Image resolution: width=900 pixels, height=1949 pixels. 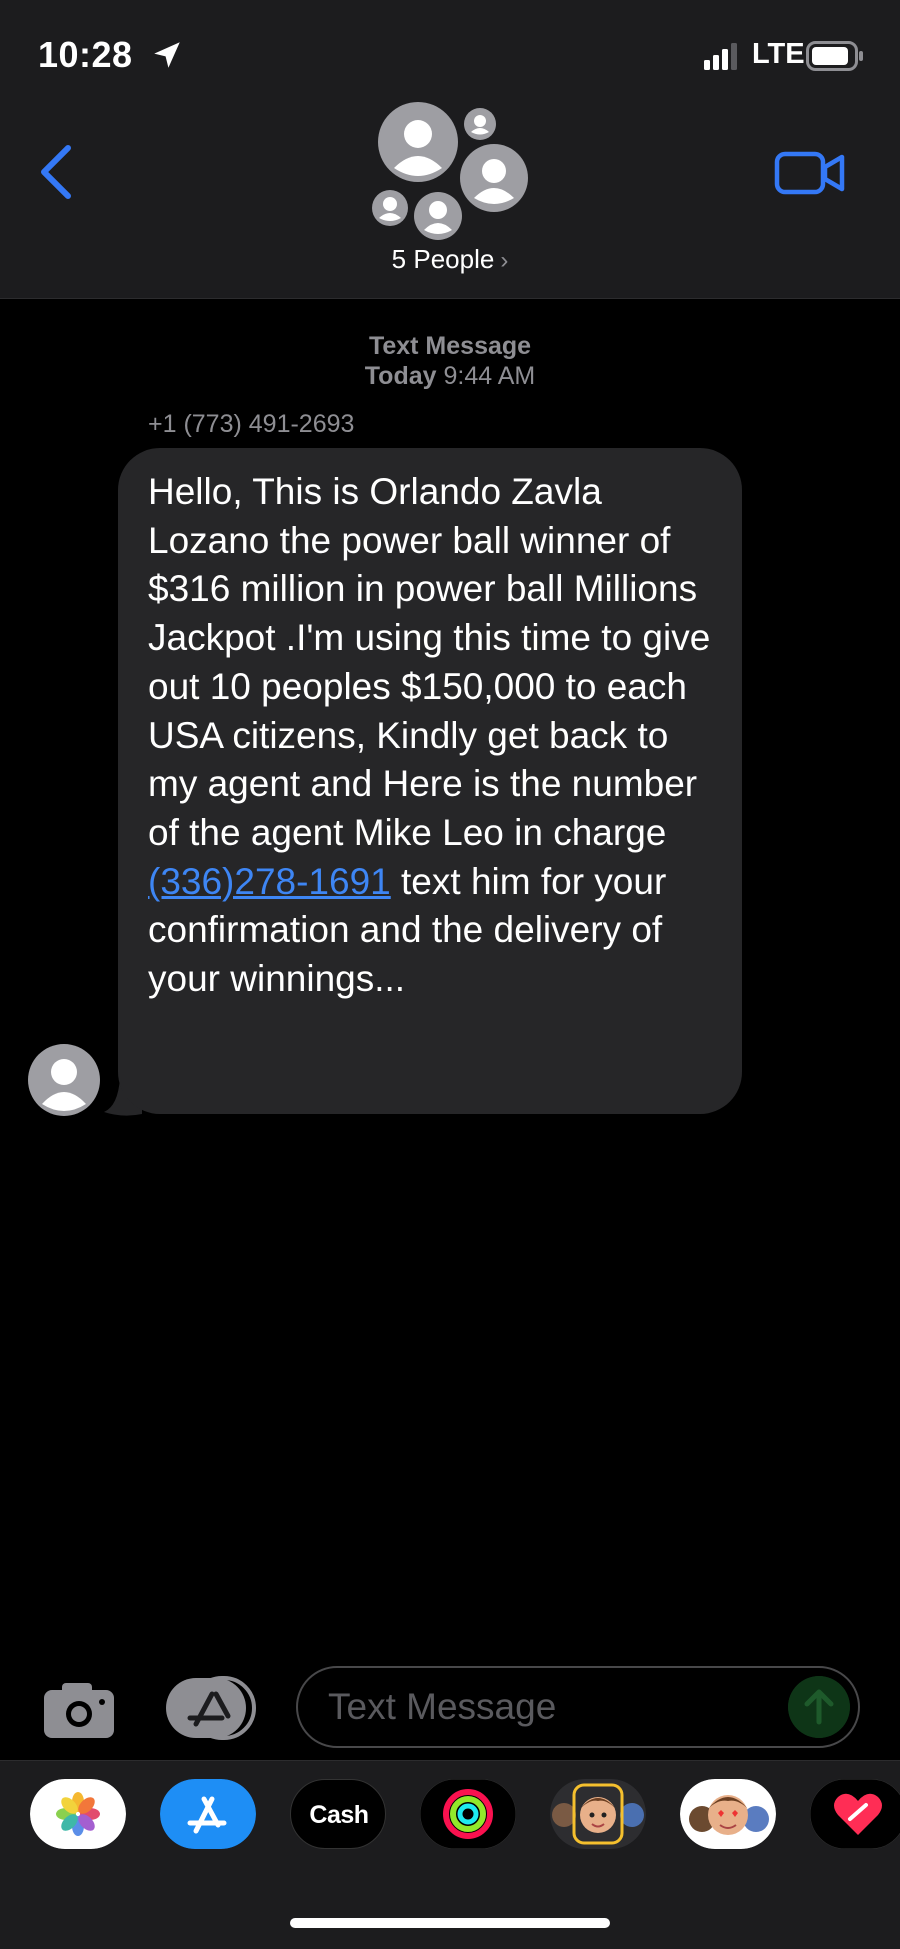 What do you see at coordinates (64, 1080) in the screenshot?
I see `sender-avatar` at bounding box center [64, 1080].